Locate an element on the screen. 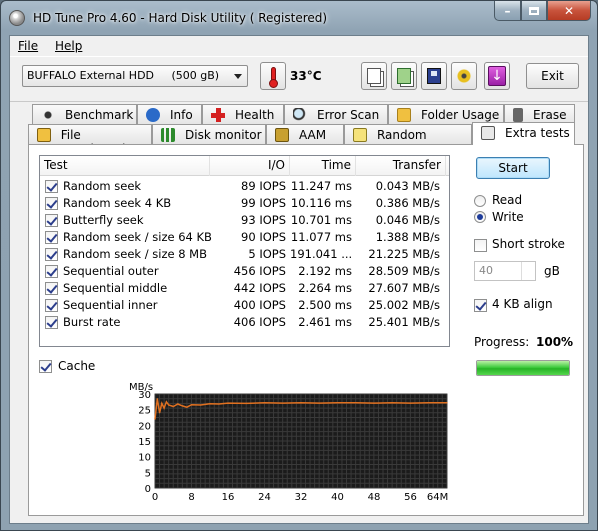 Image resolution: width=598 pixels, height=531 pixels. tab-label: Info is located at coordinates (181, 115).